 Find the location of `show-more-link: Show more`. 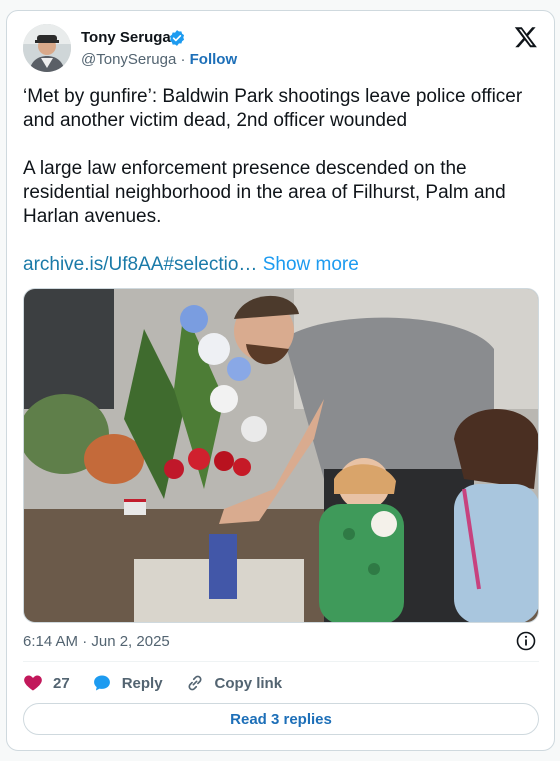

show-more-link: Show more is located at coordinates (311, 264).